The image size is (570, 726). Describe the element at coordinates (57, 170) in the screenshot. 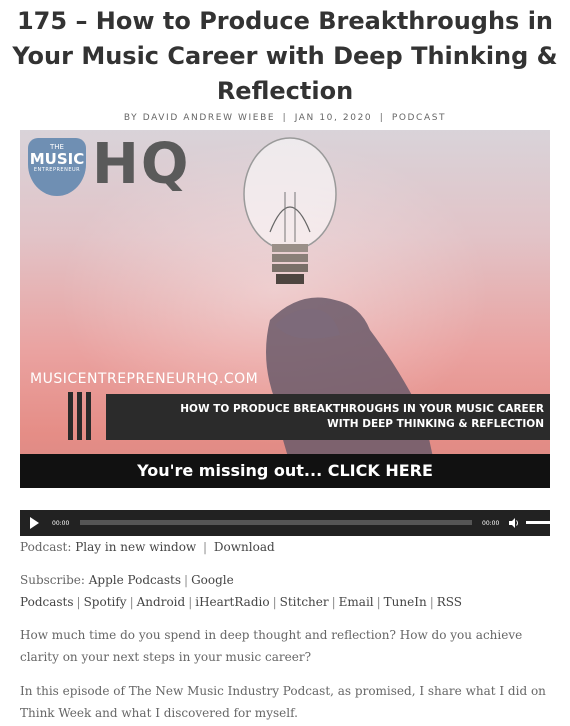

I see `logo-sub-text: ENTREPRENEUR` at that location.